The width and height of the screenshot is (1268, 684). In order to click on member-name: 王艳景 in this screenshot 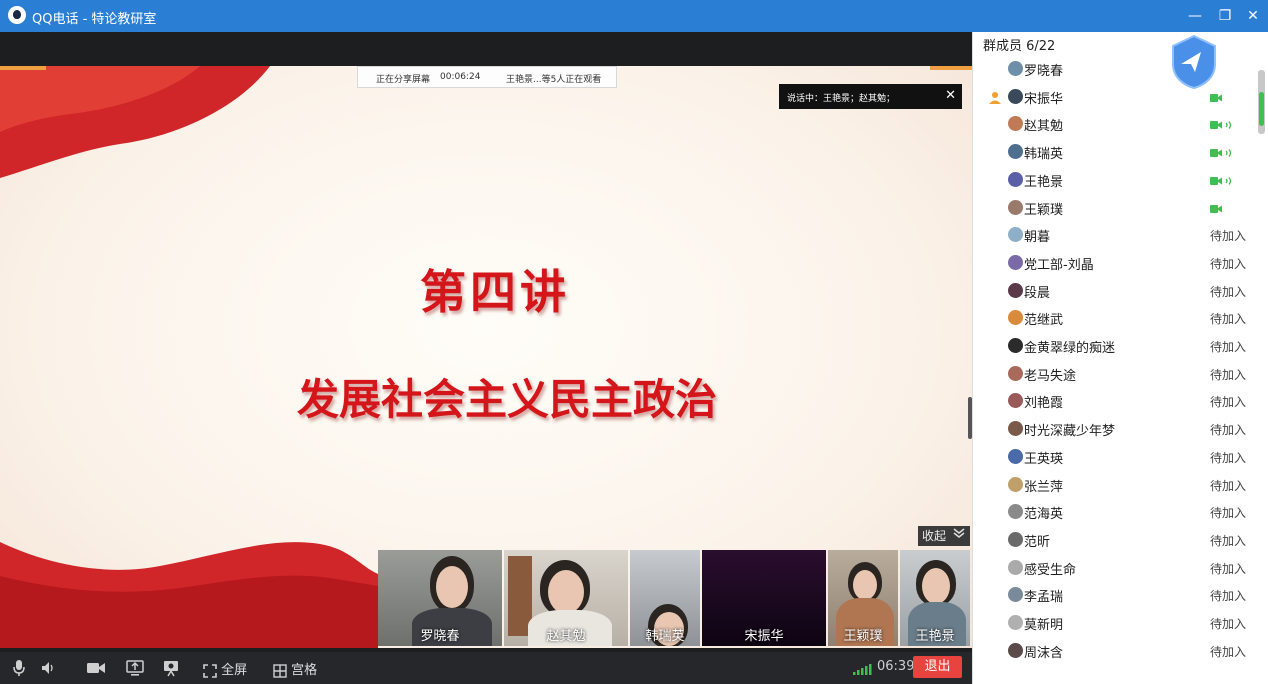, I will do `click(1044, 182)`.